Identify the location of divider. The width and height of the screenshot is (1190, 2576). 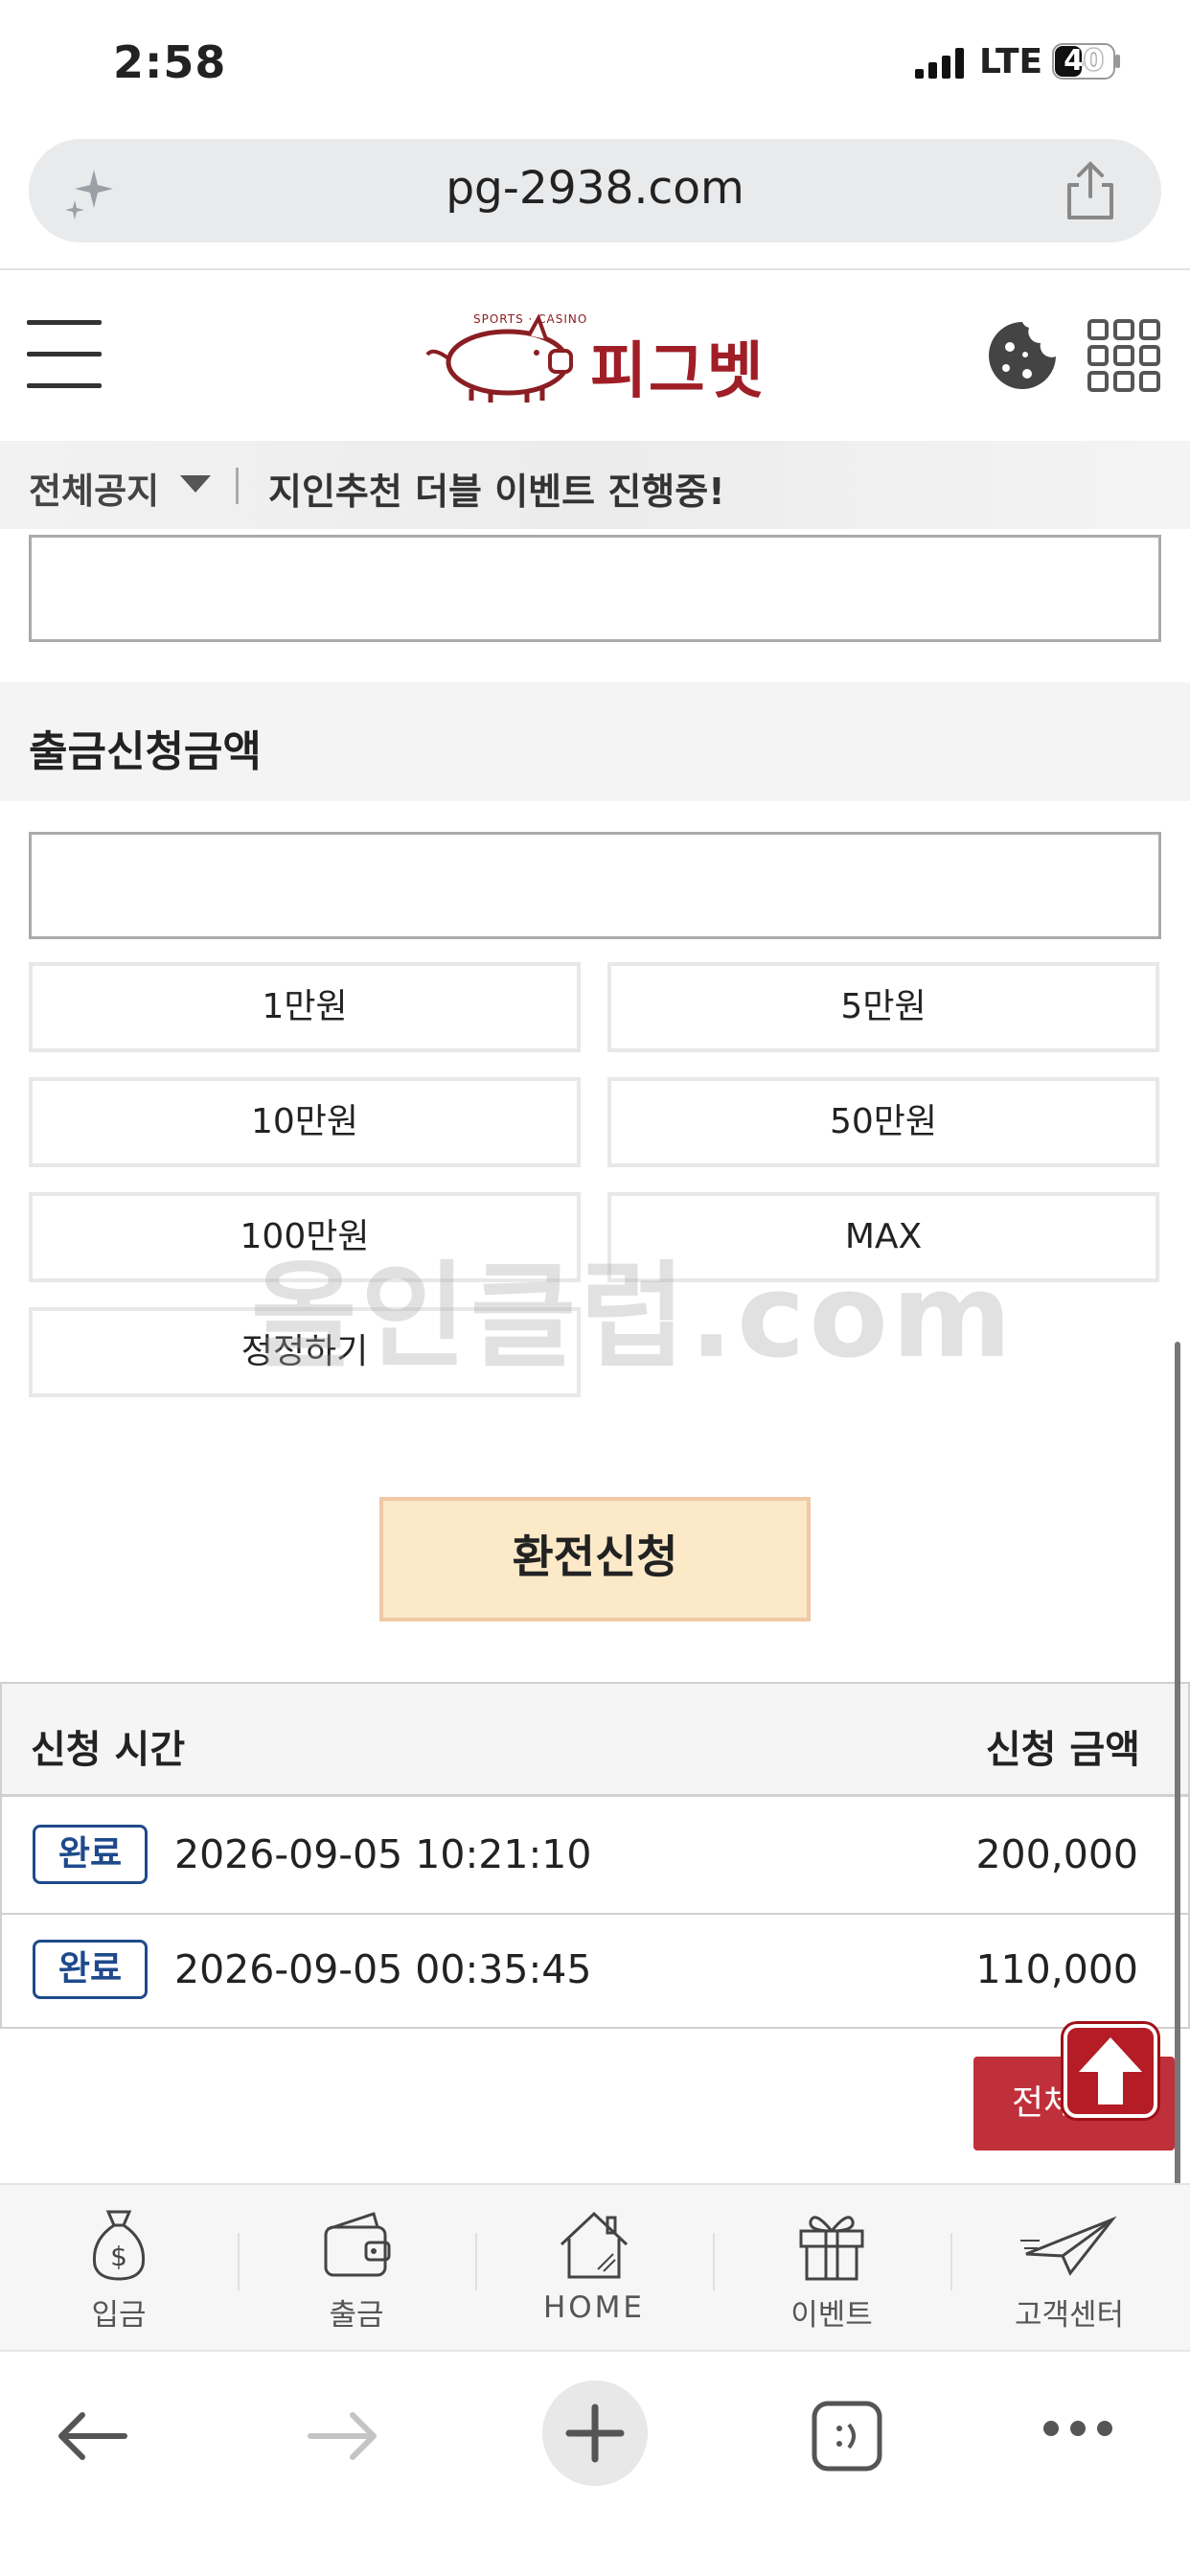
(595, 269).